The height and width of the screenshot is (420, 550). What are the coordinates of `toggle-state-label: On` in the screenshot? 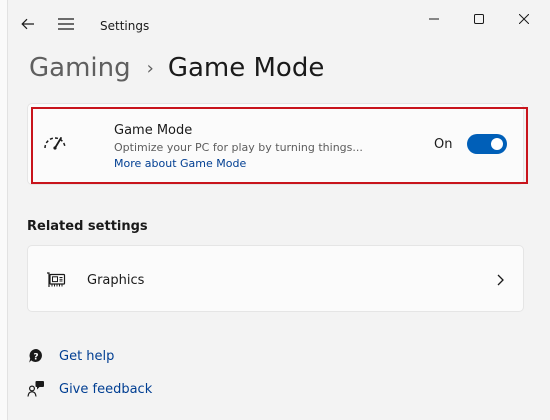 It's located at (443, 144).